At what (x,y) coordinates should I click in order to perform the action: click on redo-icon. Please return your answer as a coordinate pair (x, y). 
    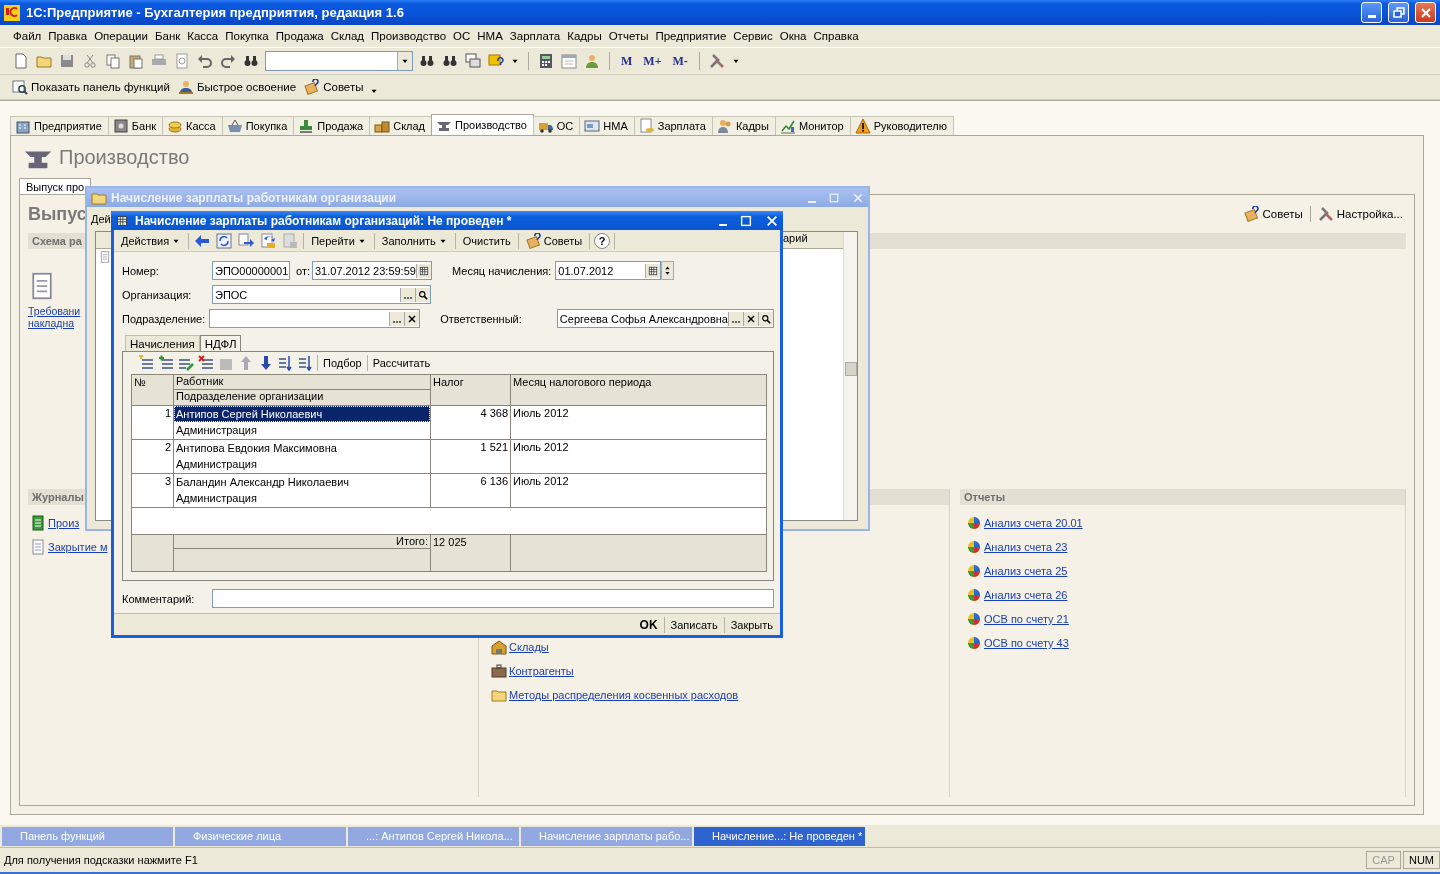
    Looking at the image, I should click on (228, 61).